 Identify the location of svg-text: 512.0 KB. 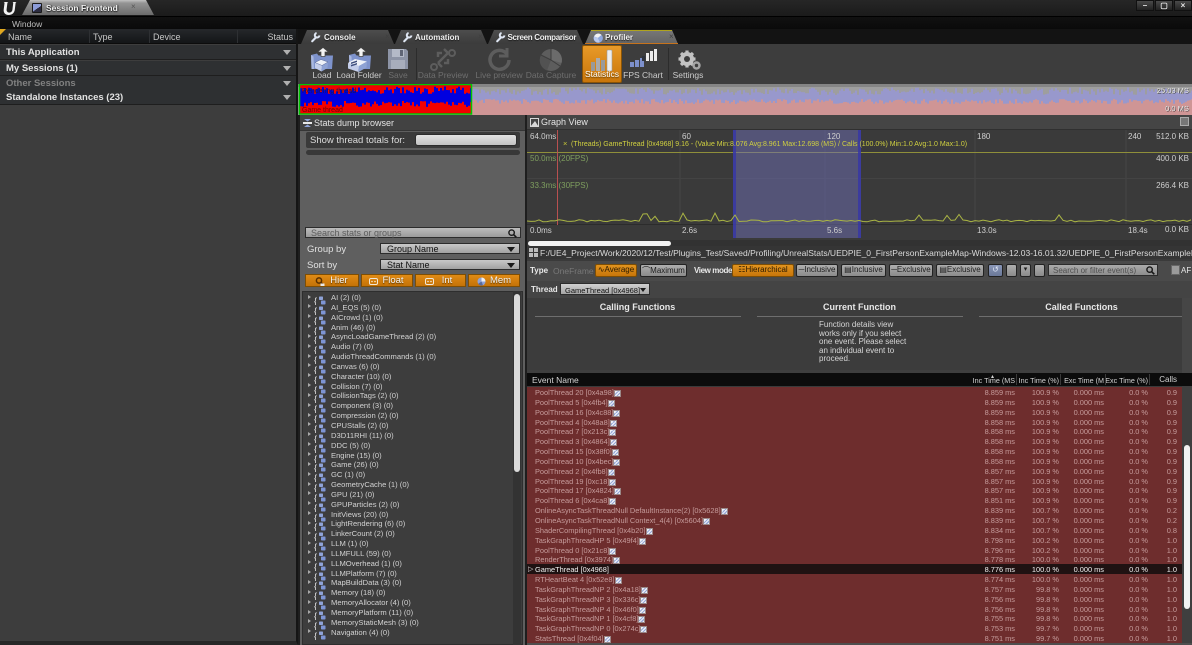
(1172, 136).